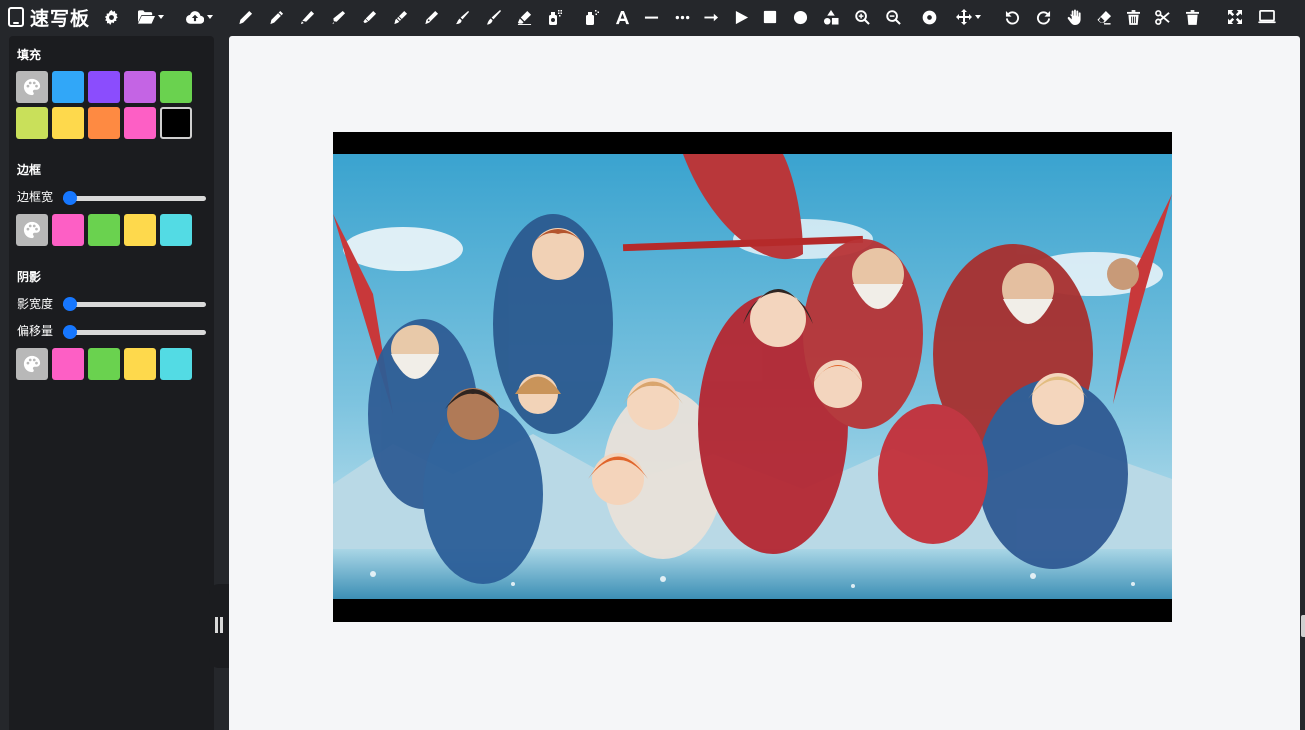 The width and height of the screenshot is (1305, 730). I want to click on triangle-tool, so click(741, 17).